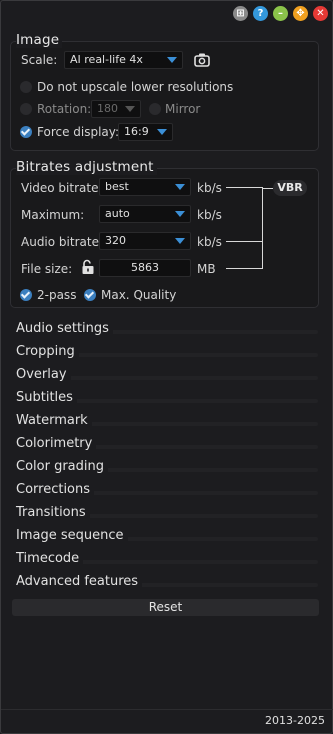 The image size is (333, 734). Describe the element at coordinates (136, 131) in the screenshot. I see `force-display-value: 16:9` at that location.